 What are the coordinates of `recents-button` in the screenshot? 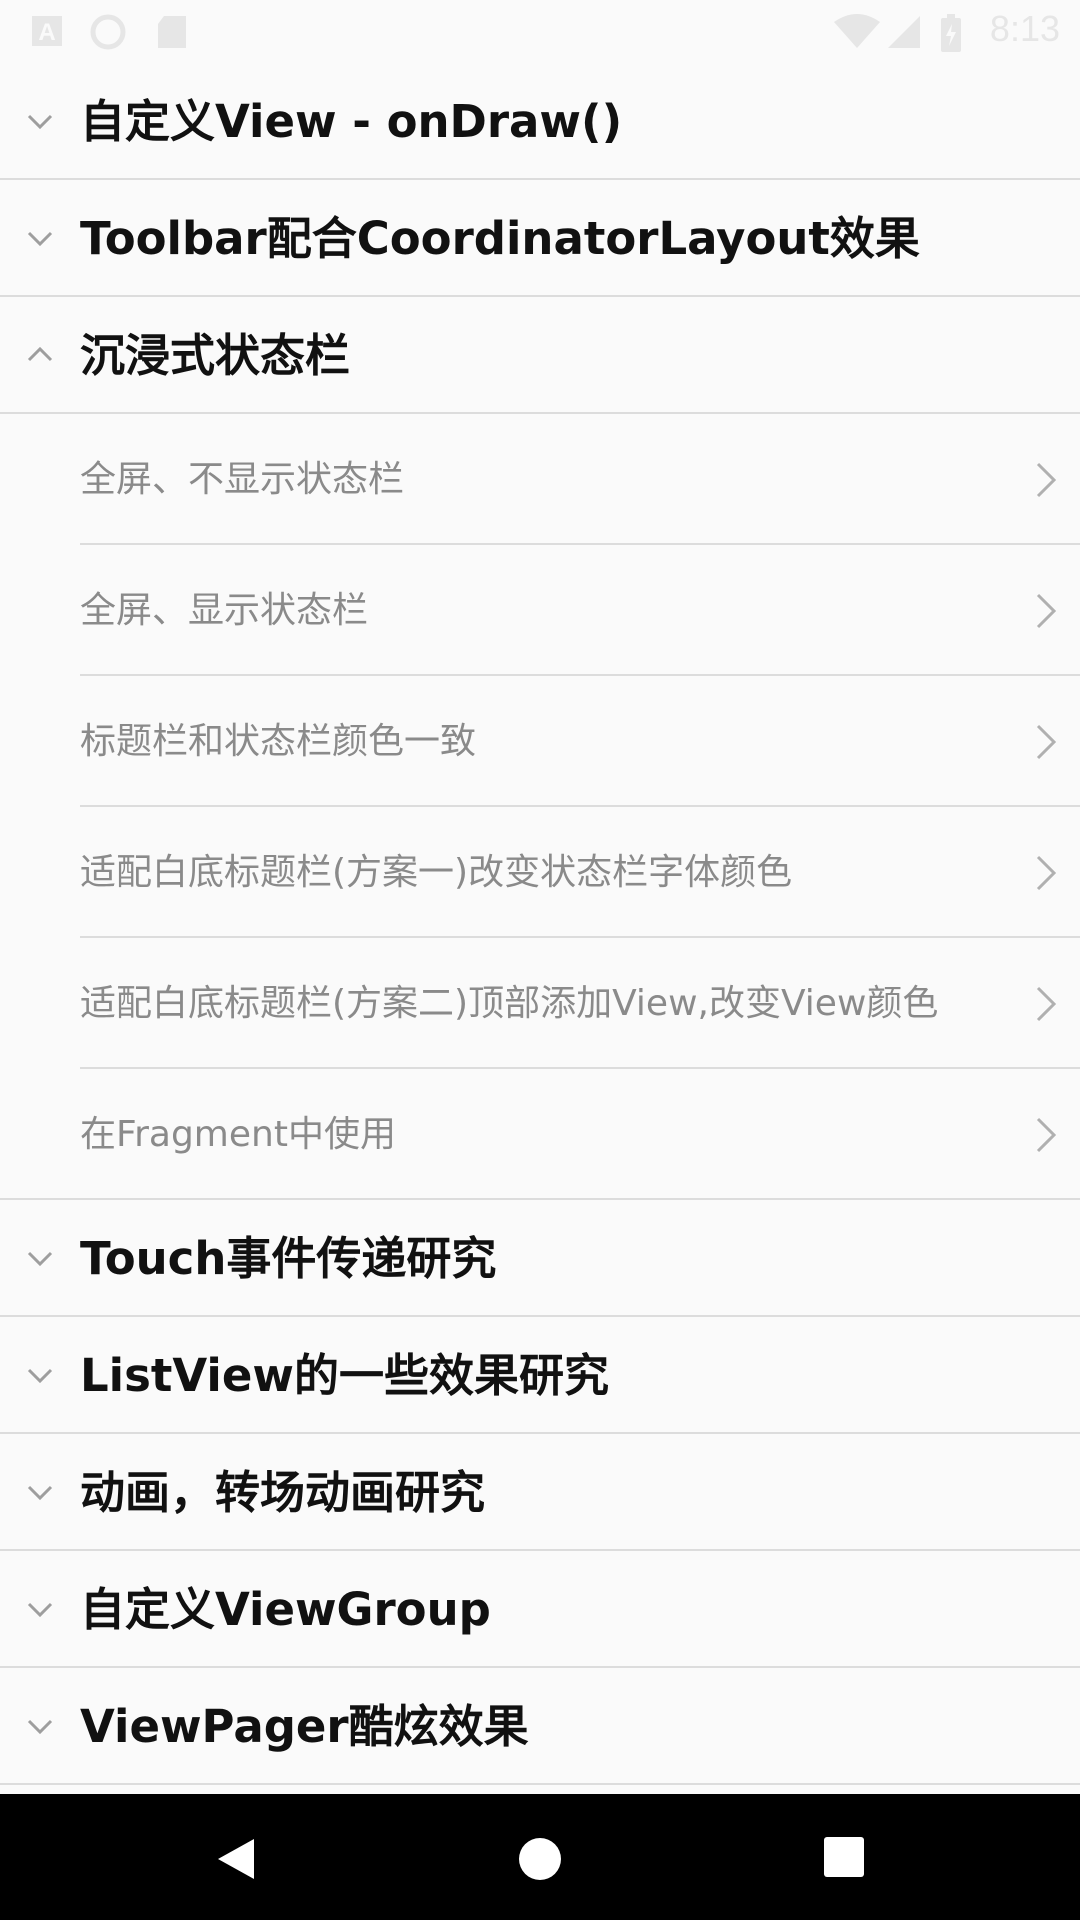 It's located at (844, 1857).